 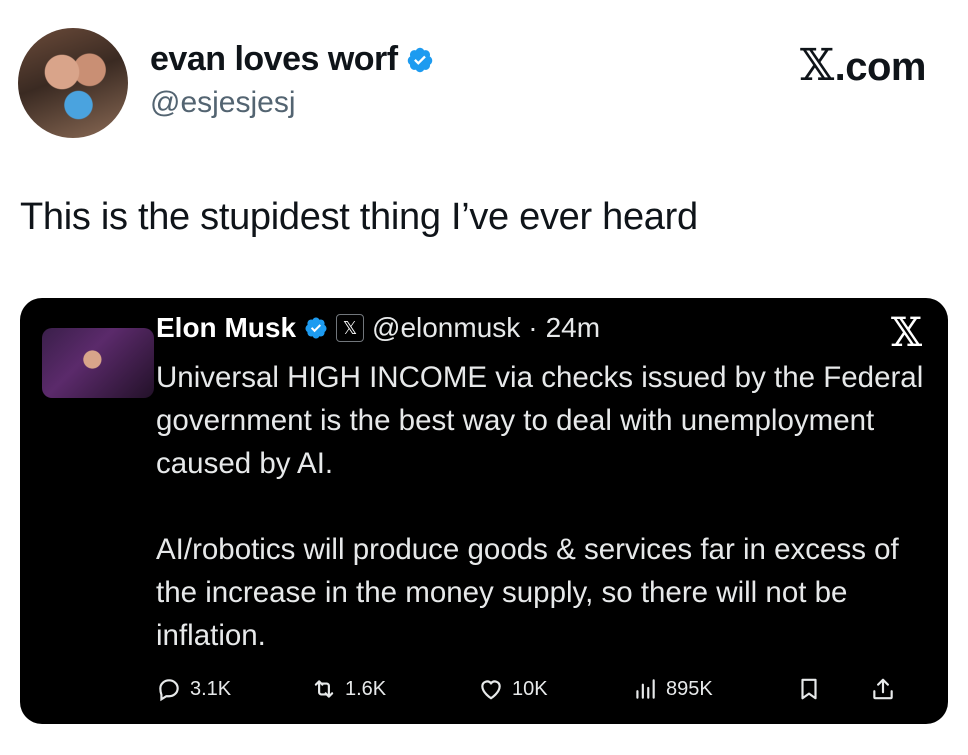 I want to click on author-name-row: evan loves worf, so click(x=292, y=59).